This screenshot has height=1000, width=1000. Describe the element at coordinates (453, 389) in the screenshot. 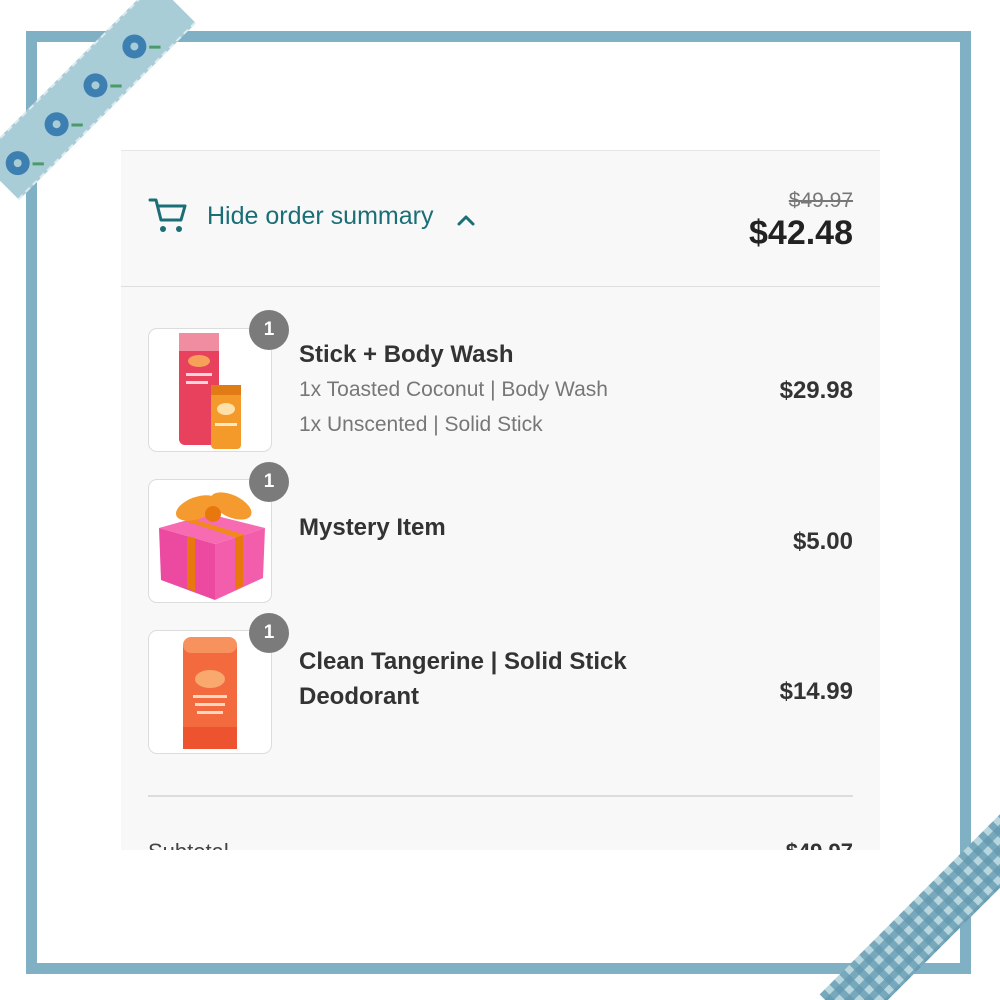

I see `item-variant: 1x Toasted Coconut | Body Wash` at that location.